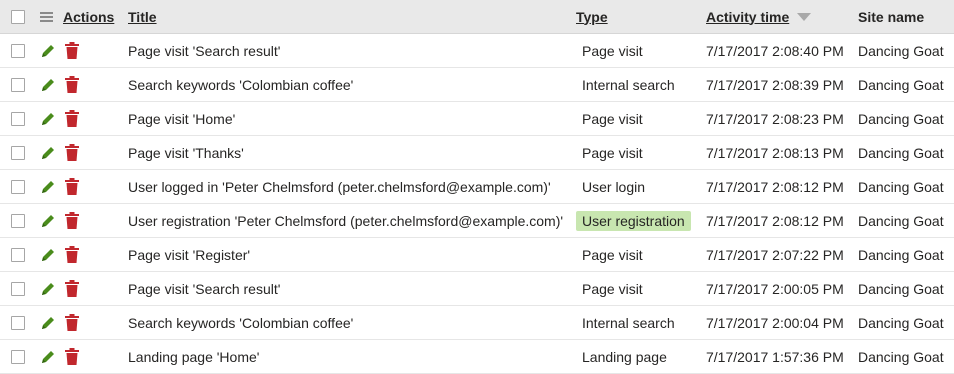 The height and width of the screenshot is (374, 954). Describe the element at coordinates (18, 16) in the screenshot. I see `select-all-checkbox` at that location.